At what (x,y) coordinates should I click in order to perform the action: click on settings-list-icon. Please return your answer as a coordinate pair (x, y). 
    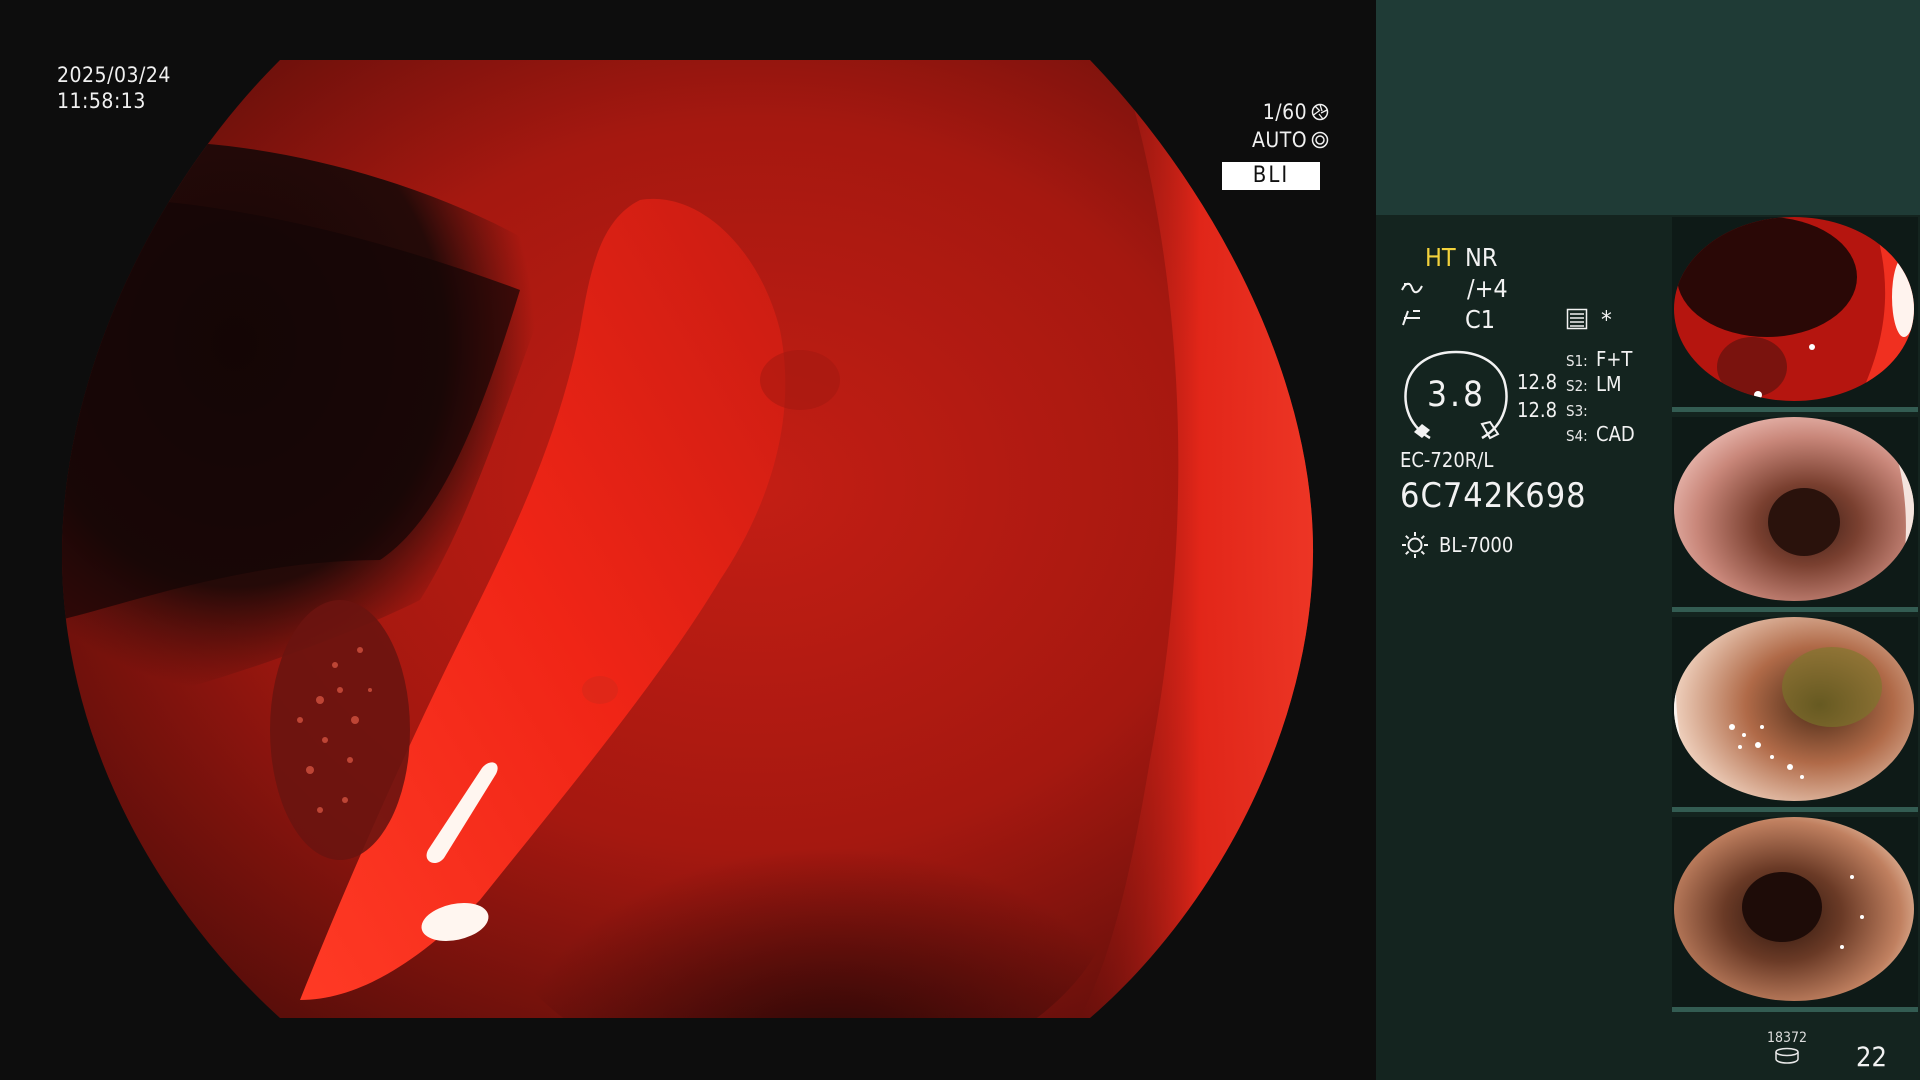
    Looking at the image, I should click on (1577, 319).